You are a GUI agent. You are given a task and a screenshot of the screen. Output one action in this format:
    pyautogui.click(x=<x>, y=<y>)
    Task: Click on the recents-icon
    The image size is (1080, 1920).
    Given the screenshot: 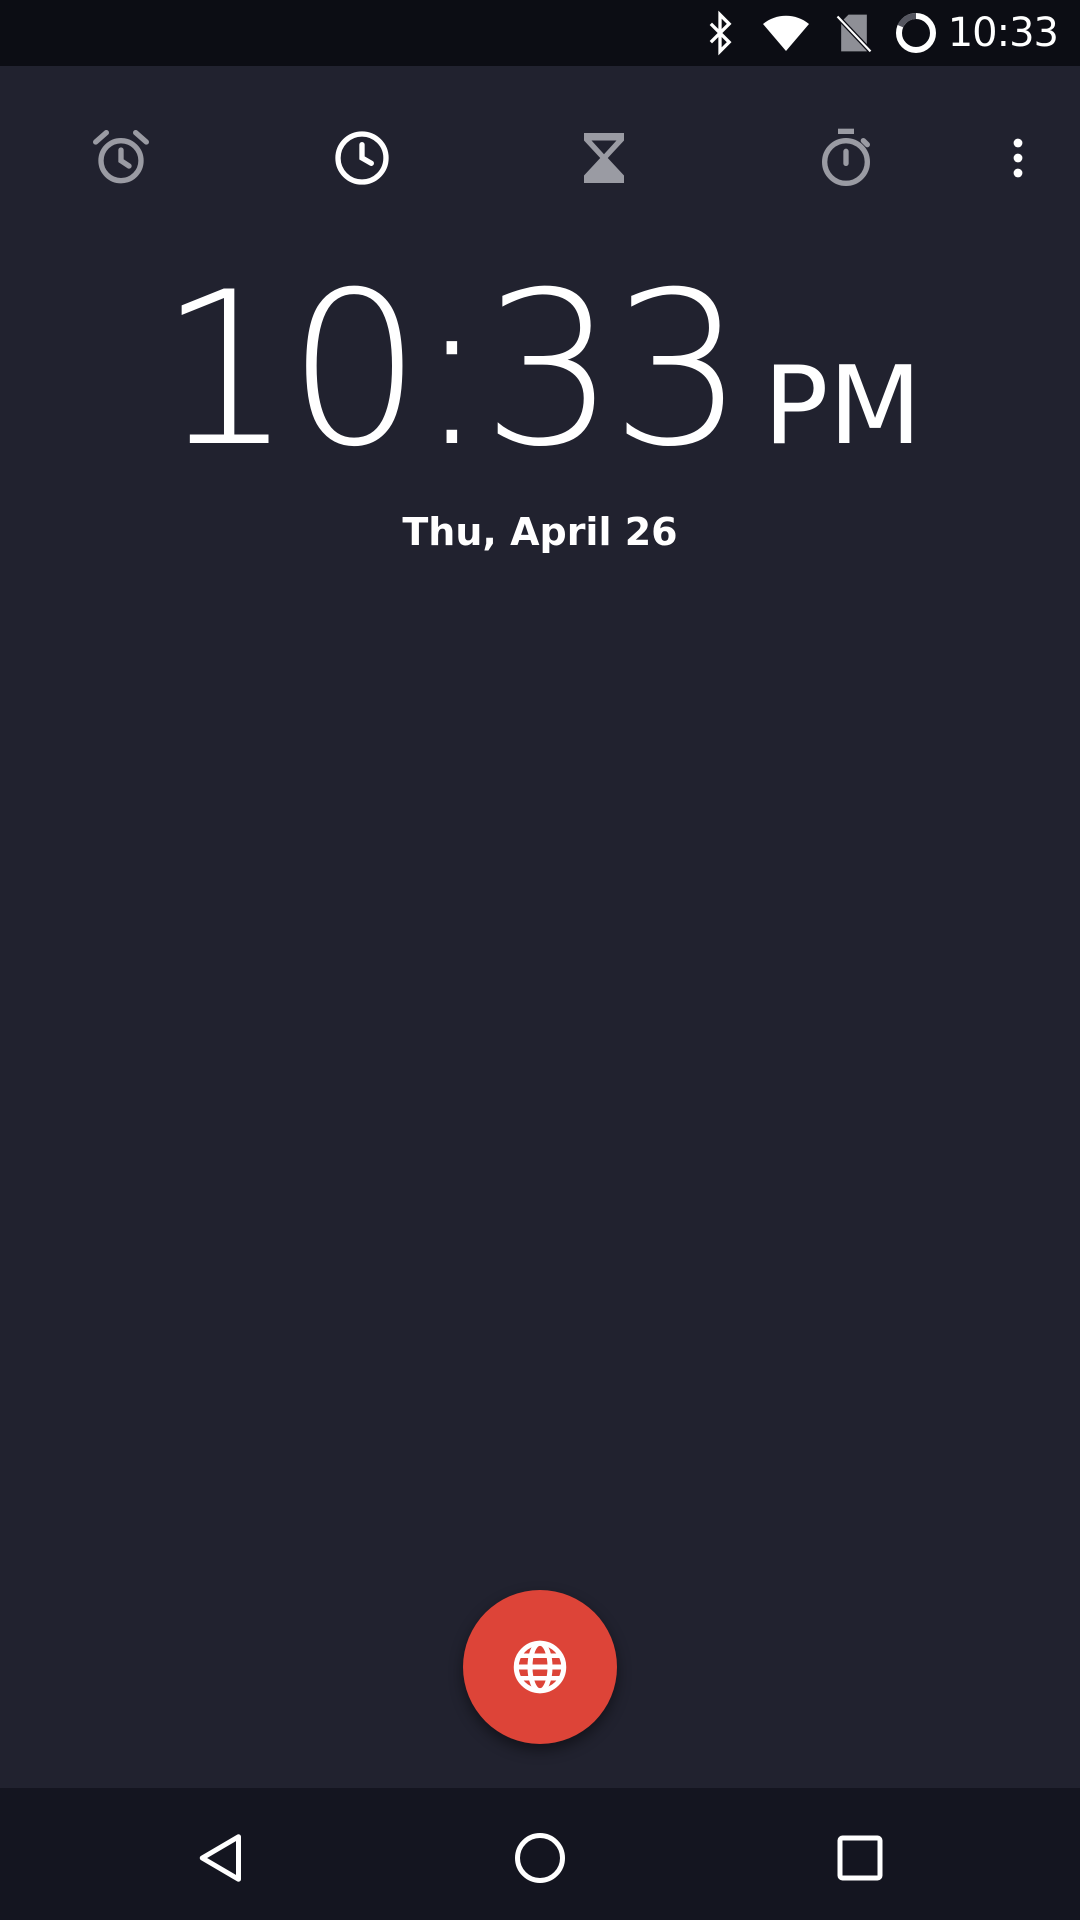 What is the action you would take?
    pyautogui.click(x=860, y=1858)
    